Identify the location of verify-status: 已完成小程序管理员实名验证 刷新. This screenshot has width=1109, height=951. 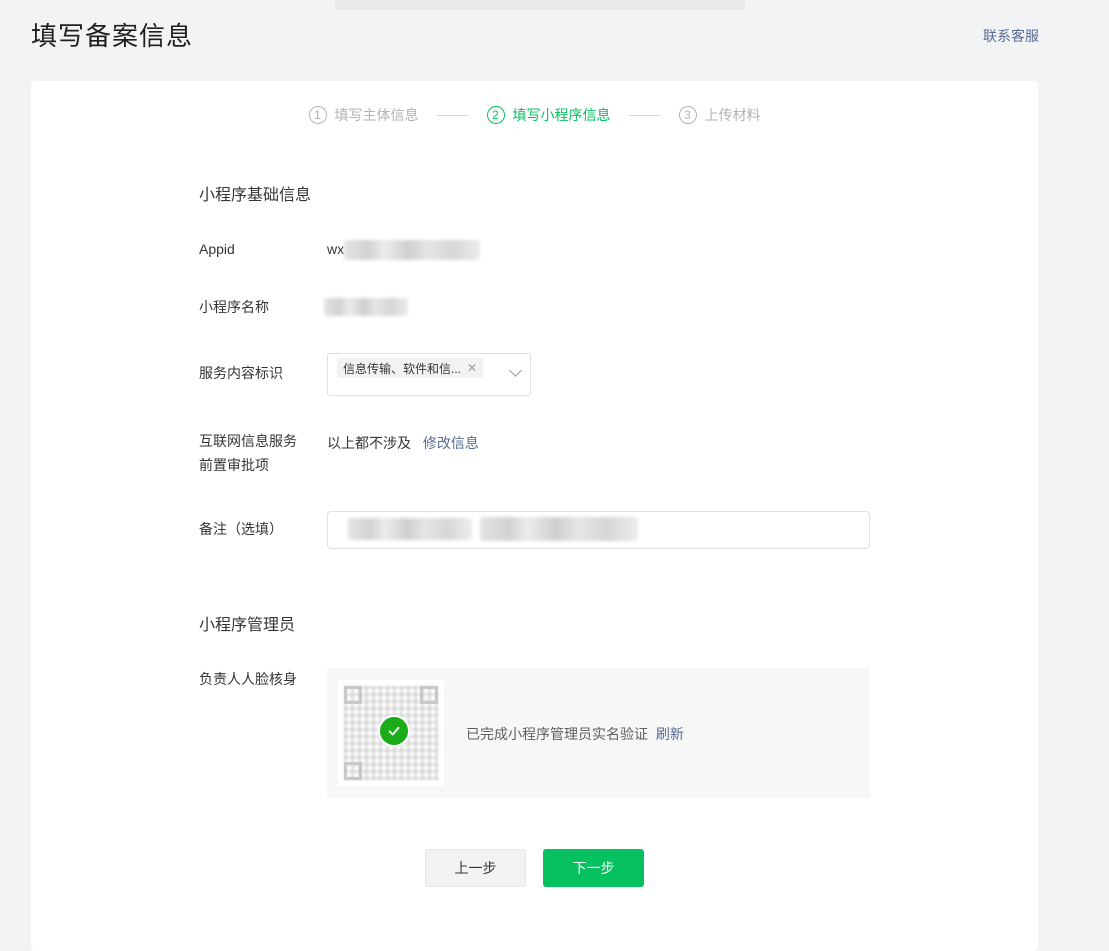
(575, 734).